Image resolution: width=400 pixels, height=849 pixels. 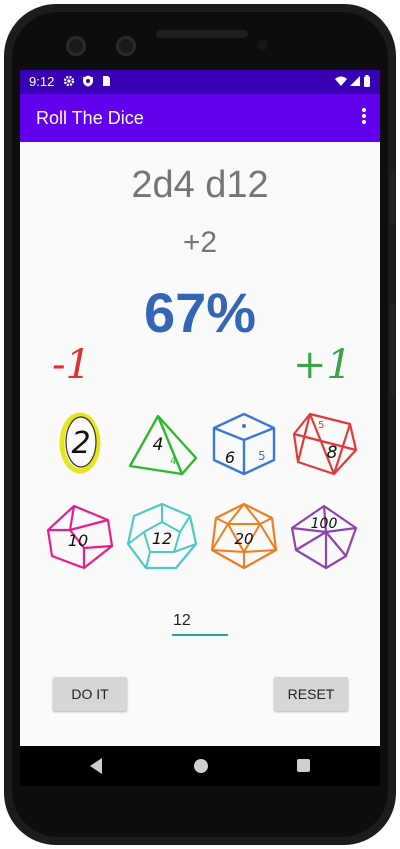 What do you see at coordinates (106, 81) in the screenshot?
I see `sim-card-icon` at bounding box center [106, 81].